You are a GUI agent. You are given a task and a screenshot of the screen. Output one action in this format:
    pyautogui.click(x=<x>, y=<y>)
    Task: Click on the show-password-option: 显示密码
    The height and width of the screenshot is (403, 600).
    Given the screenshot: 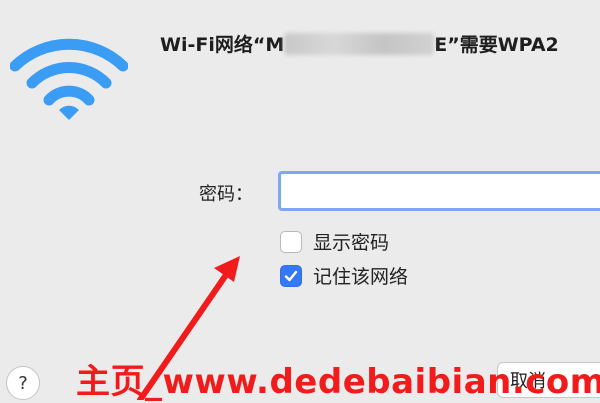 What is the action you would take?
    pyautogui.click(x=334, y=241)
    